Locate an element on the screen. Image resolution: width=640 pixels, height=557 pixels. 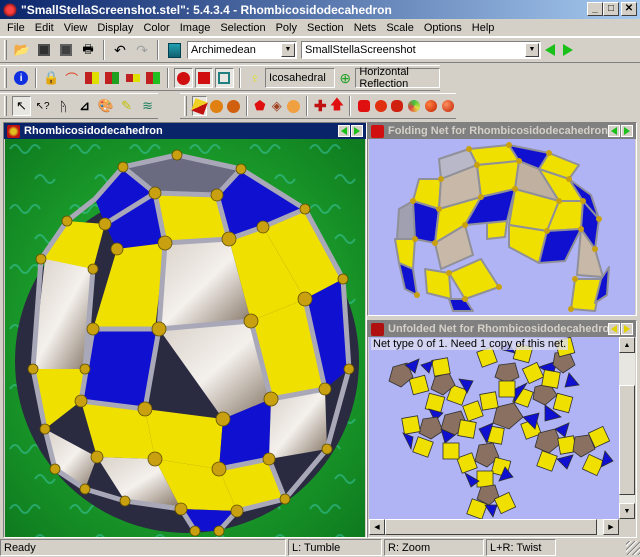
texture-tool-icon: ≋ is located at coordinates (147, 106).